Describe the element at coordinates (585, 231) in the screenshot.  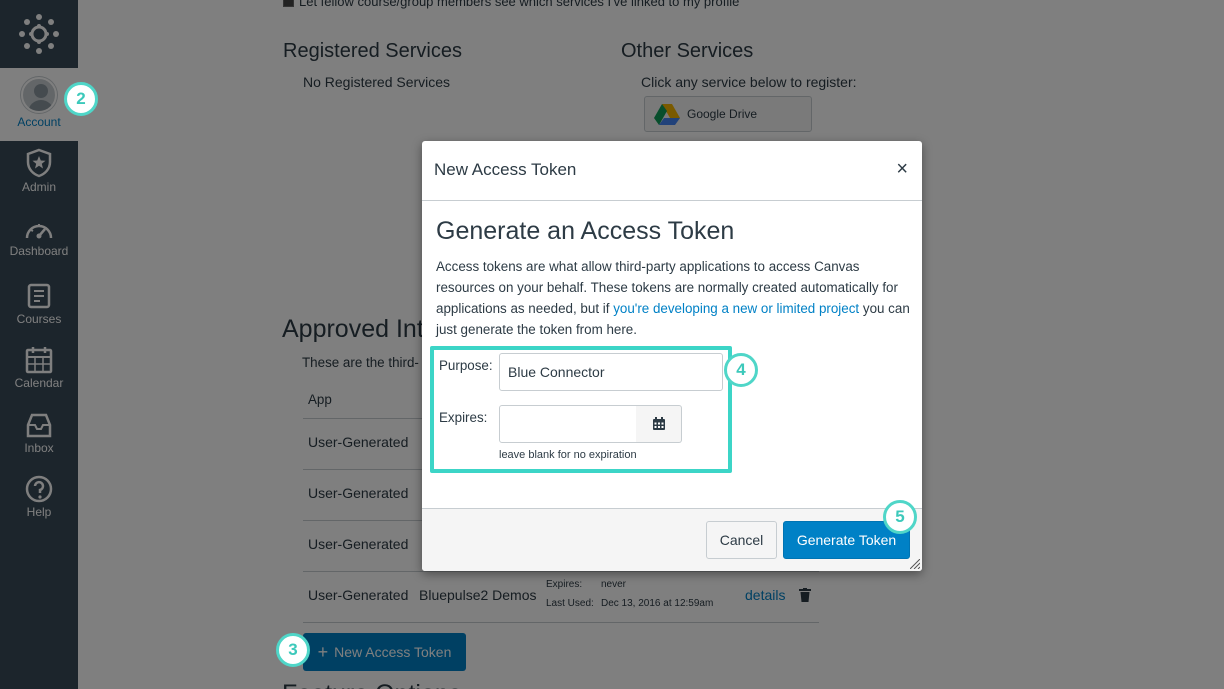
I see `dialog-heading: Generate an Access Token` at that location.